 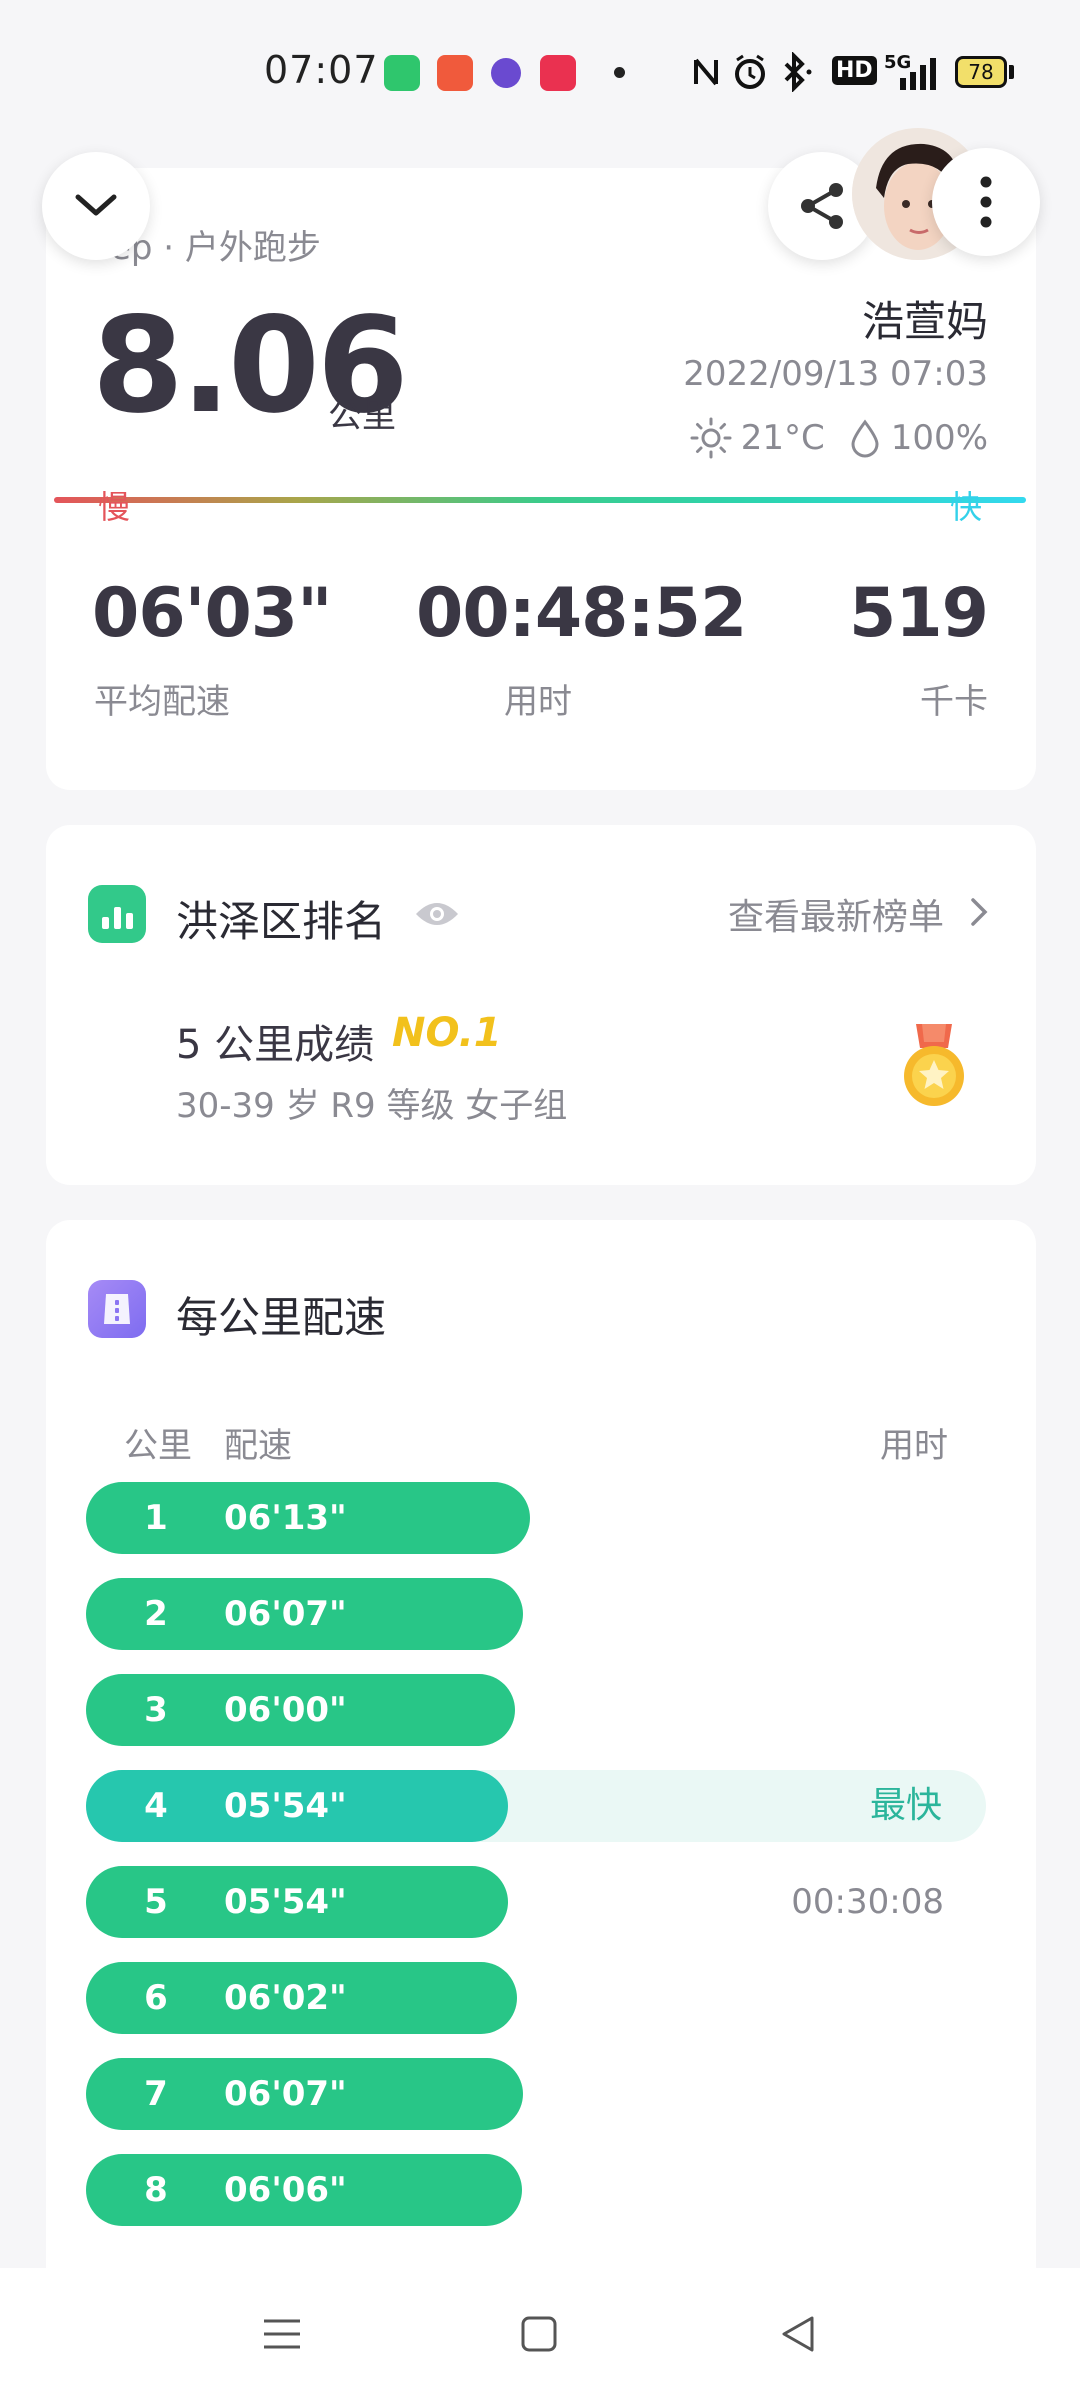 What do you see at coordinates (275, 1045) in the screenshot?
I see `ranking-score-label: 5 公里成绩` at bounding box center [275, 1045].